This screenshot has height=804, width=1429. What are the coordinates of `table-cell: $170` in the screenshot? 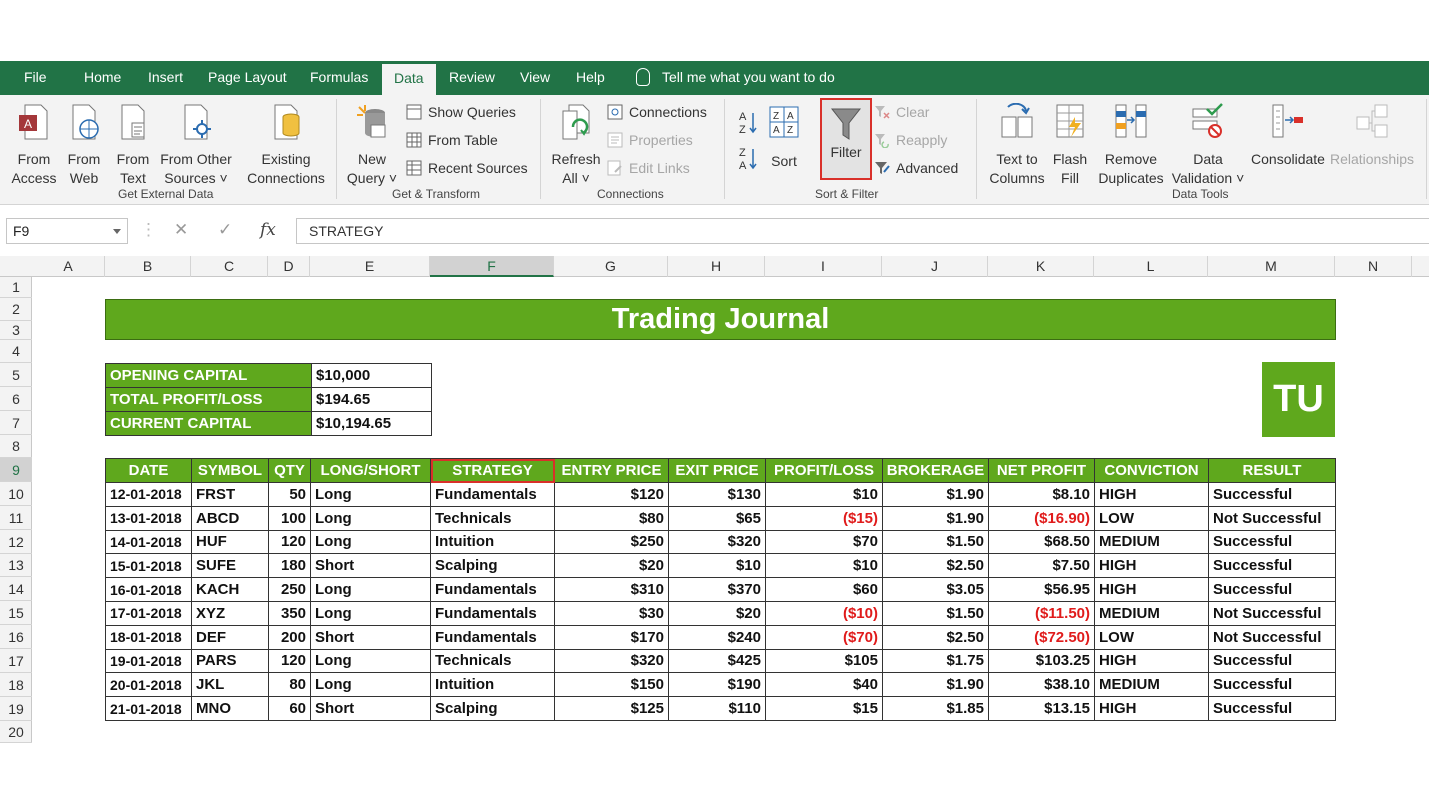 It's located at (611, 637).